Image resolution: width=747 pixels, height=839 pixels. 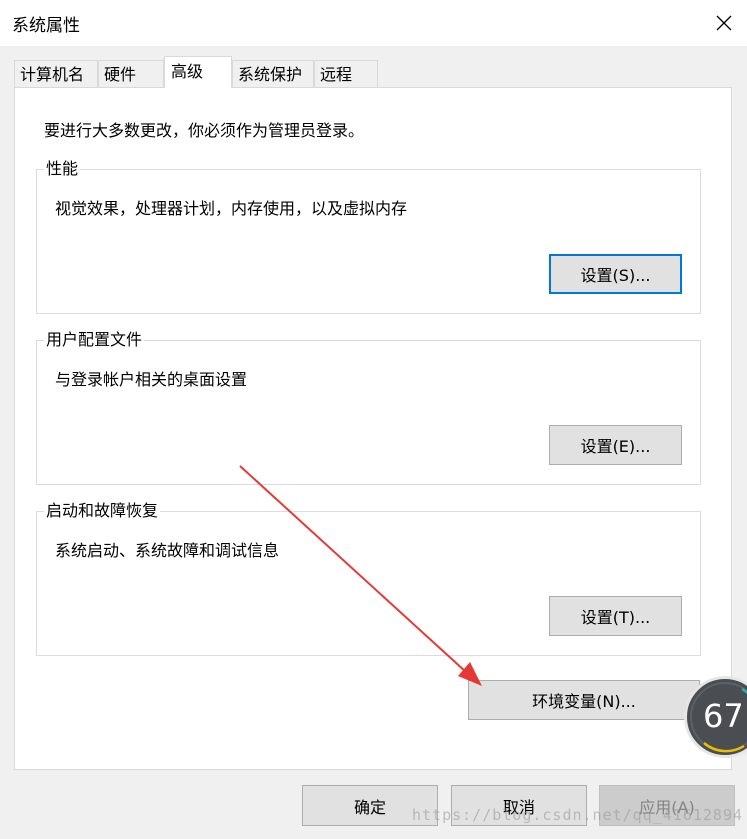 I want to click on cancel-button: 取消, so click(x=519, y=805).